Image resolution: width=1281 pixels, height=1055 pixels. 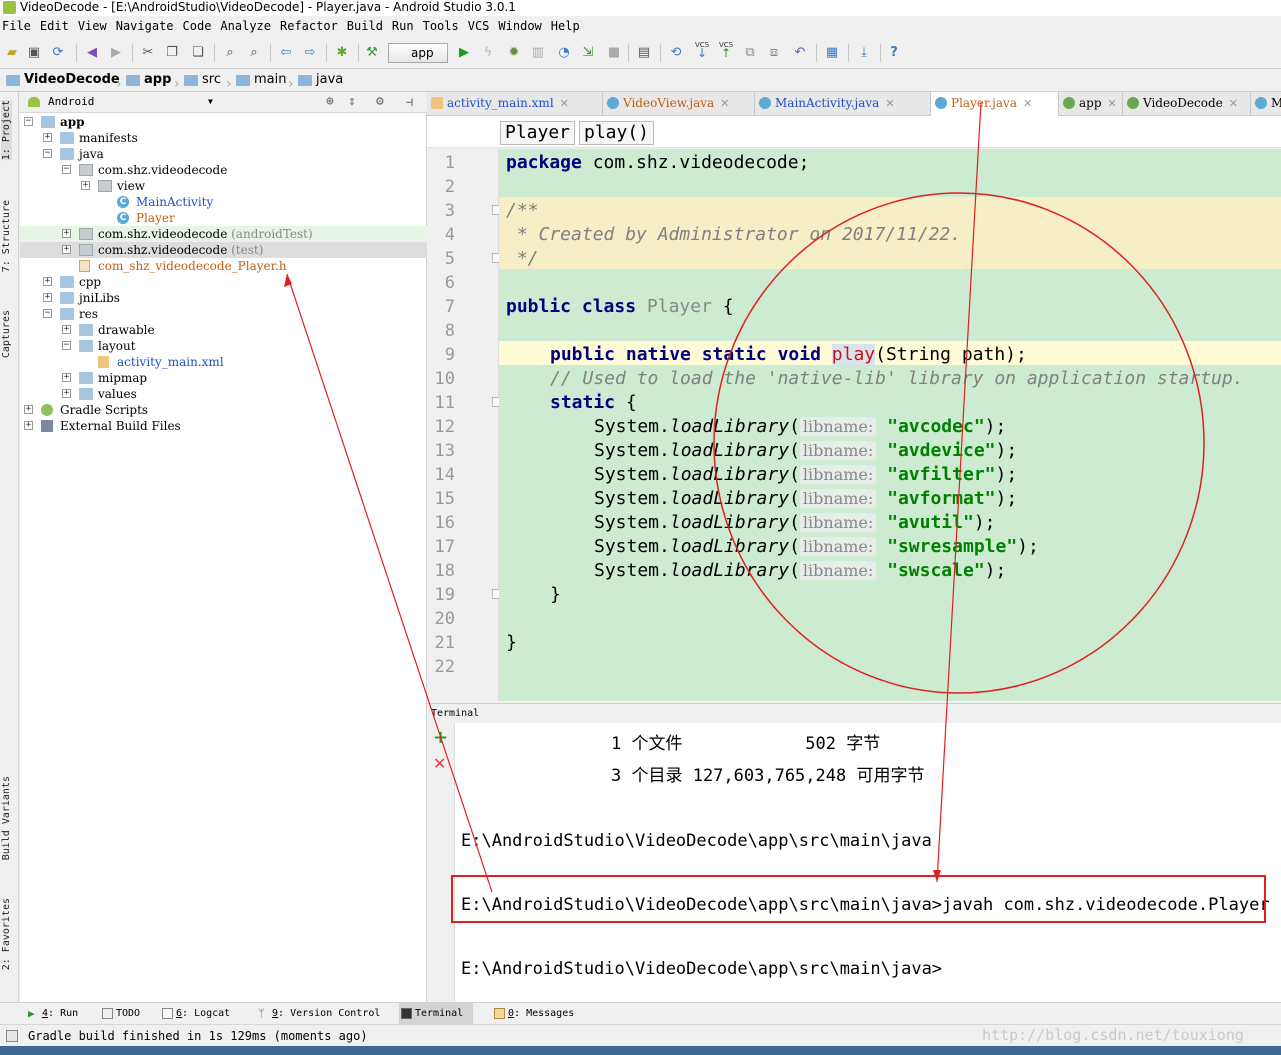 What do you see at coordinates (372, 53) in the screenshot?
I see `make-project-icon: ⚒` at bounding box center [372, 53].